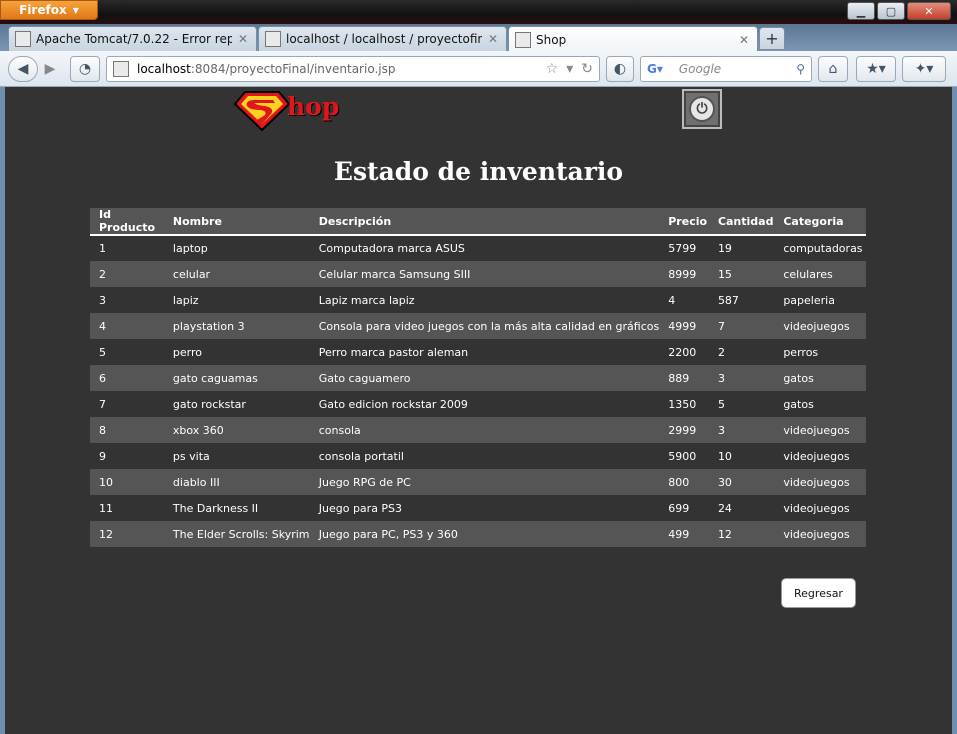 This screenshot has width=957, height=734. I want to click on cell-name: celular, so click(236, 274).